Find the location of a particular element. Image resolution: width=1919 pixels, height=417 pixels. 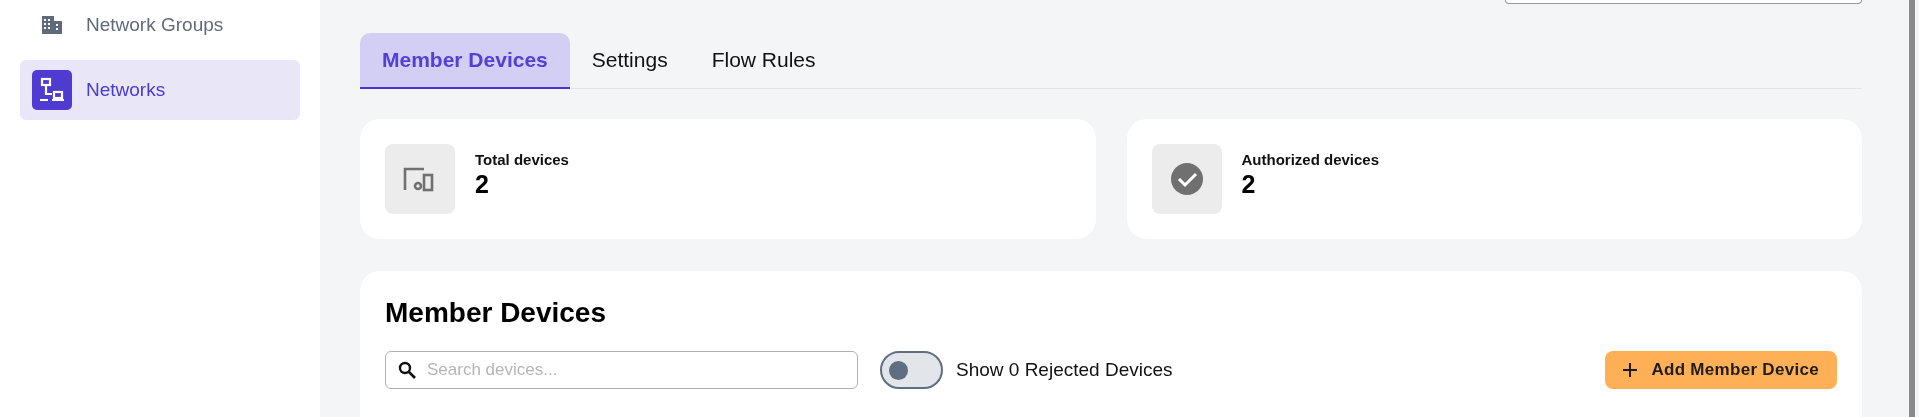

search-icon is located at coordinates (407, 370).